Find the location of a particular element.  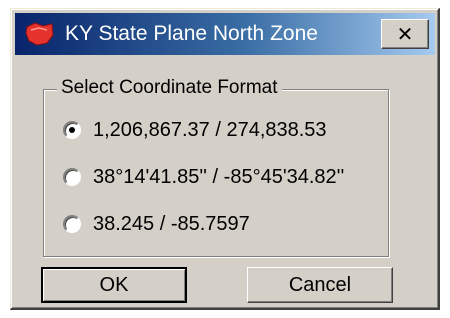

radio-label: 38°14'41.85'' / -85°45'34.82'' is located at coordinates (219, 177).